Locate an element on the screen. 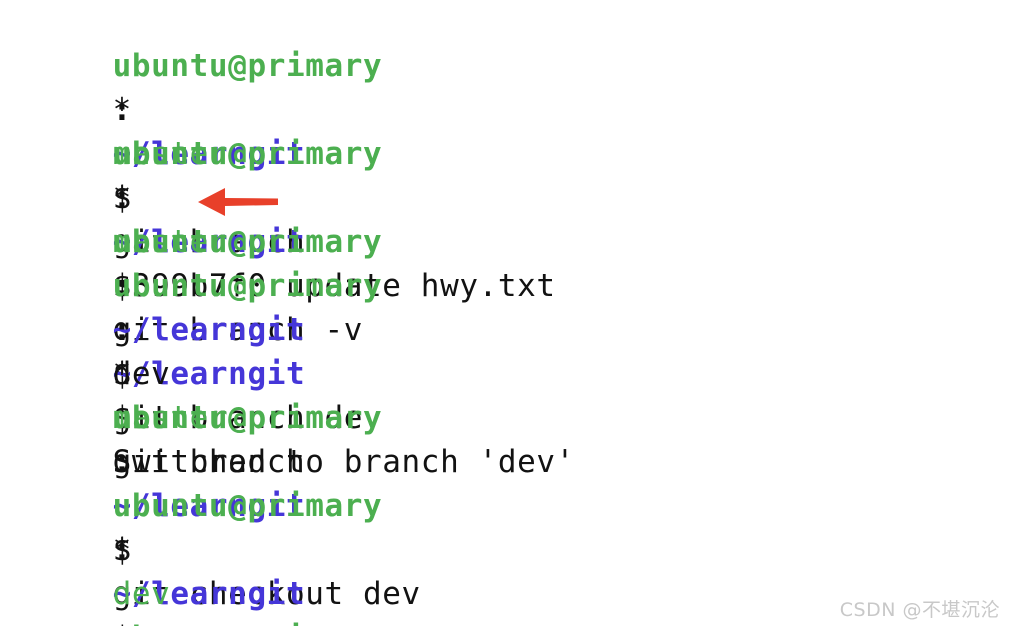 The height and width of the screenshot is (626, 1010). terminal-line: Switched to branch 'dev' is located at coordinates (505, 438).